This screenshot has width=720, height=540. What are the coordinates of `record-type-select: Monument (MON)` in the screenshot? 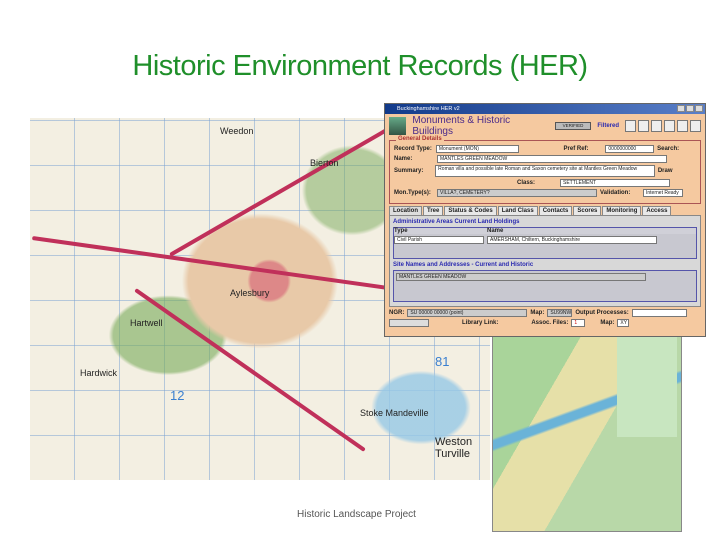 It's located at (477, 149).